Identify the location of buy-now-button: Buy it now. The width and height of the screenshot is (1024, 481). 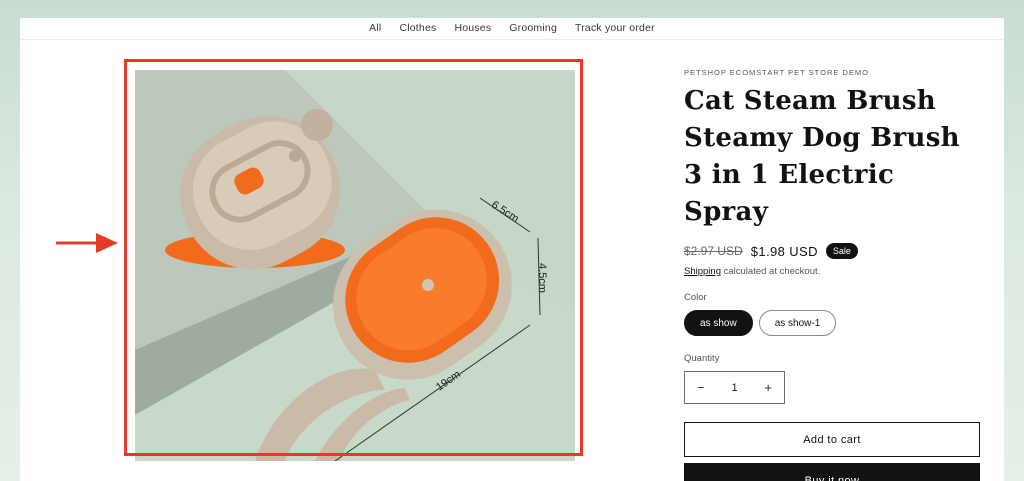
(832, 472).